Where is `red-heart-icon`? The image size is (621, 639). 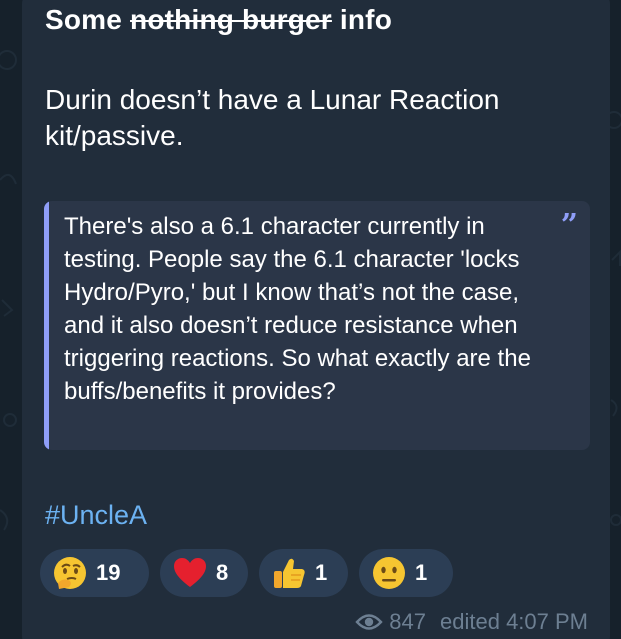
red-heart-icon is located at coordinates (190, 572).